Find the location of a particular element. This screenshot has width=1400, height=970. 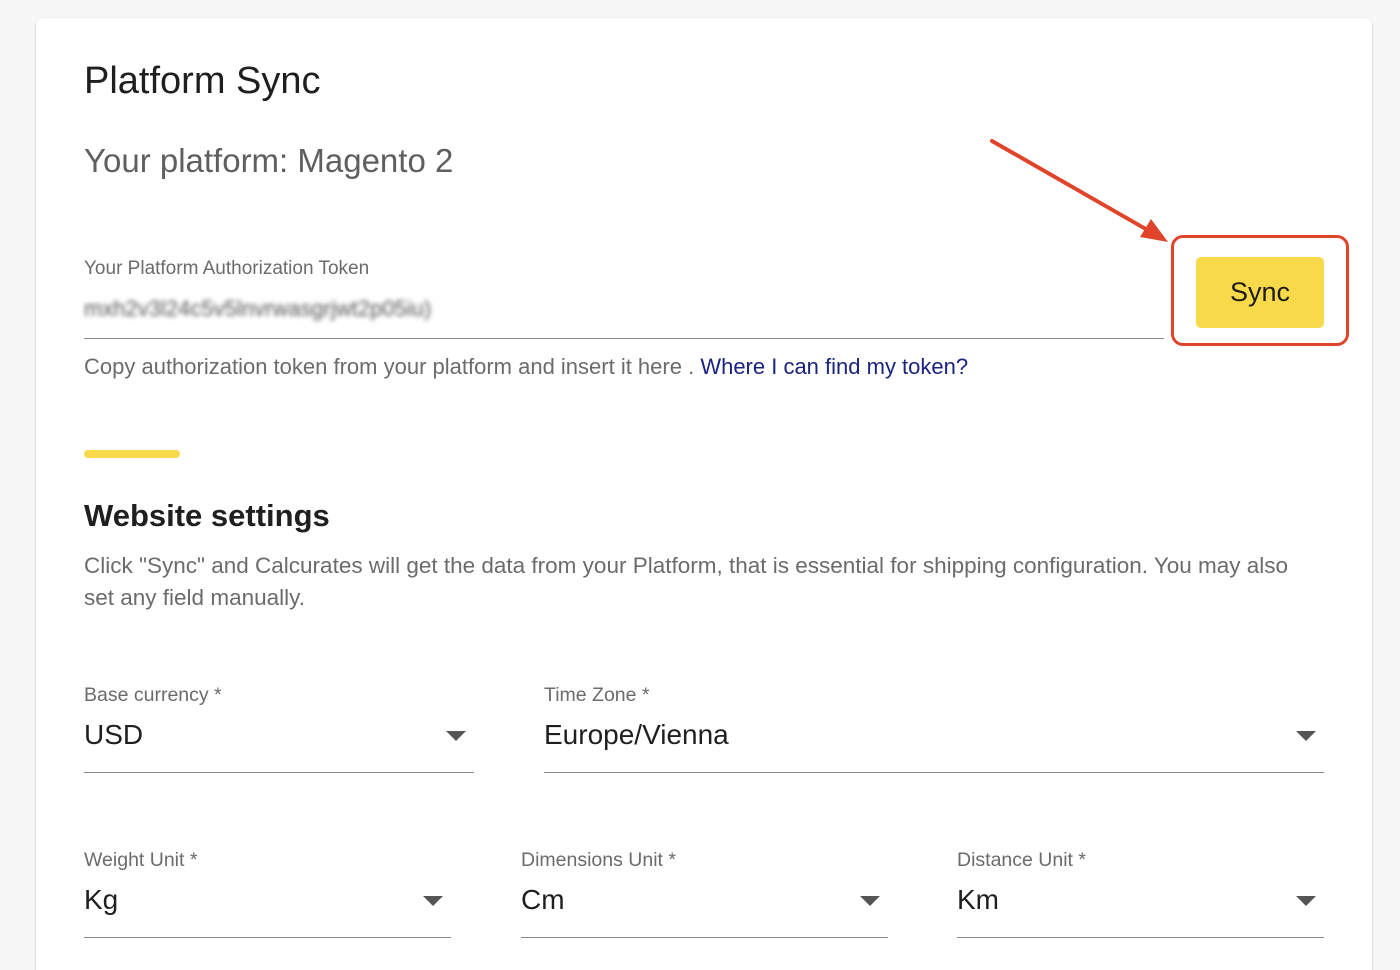

distance-unit-label: Distance Unit * is located at coordinates (1021, 860).